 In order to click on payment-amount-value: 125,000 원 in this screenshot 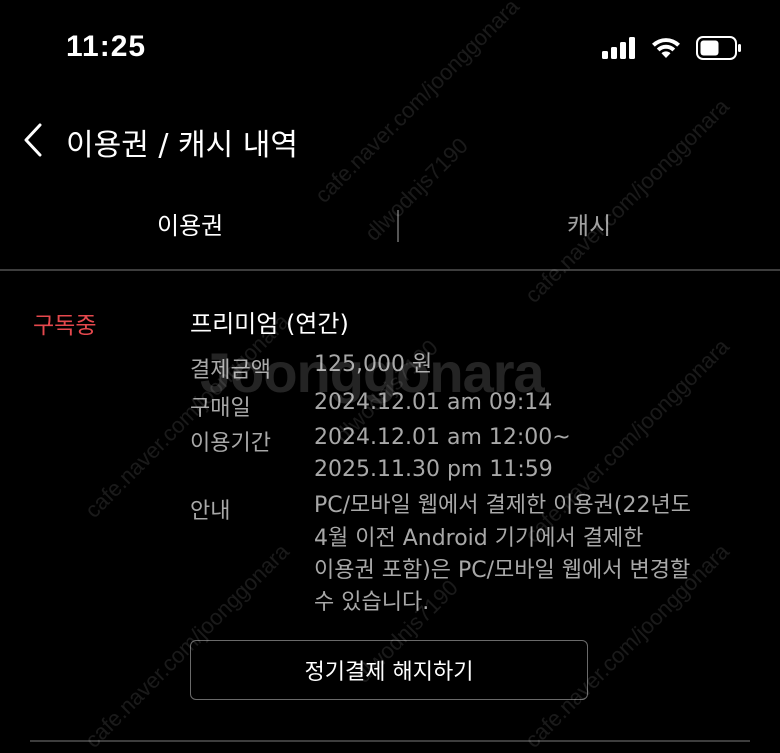, I will do `click(373, 364)`.